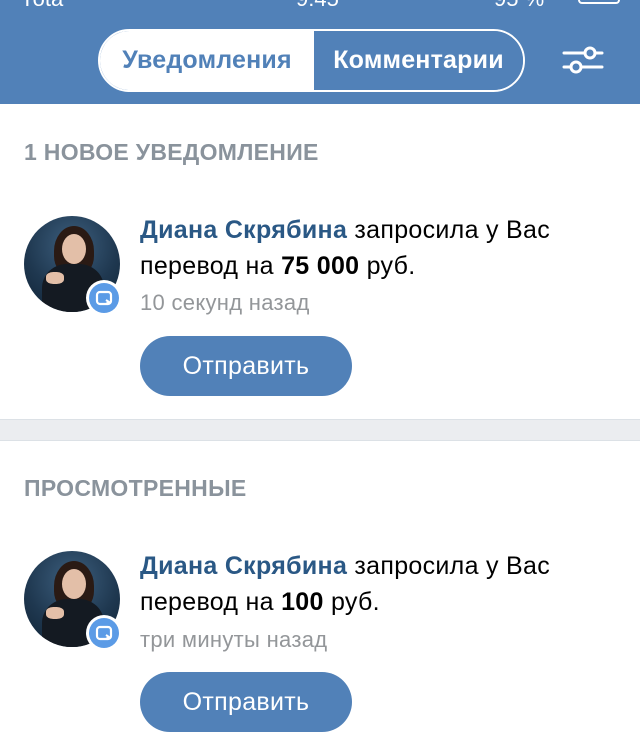 The width and height of the screenshot is (640, 750). What do you see at coordinates (320, 266) in the screenshot?
I see `transfer-amount: 75 000` at bounding box center [320, 266].